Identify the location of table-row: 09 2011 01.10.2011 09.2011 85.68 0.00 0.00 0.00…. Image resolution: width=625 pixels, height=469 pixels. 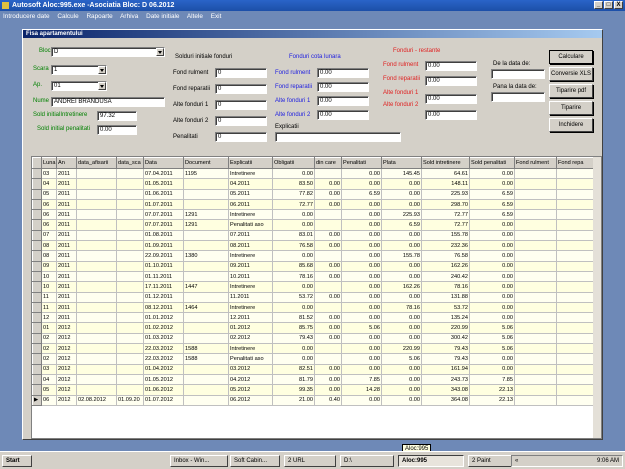
(316, 266).